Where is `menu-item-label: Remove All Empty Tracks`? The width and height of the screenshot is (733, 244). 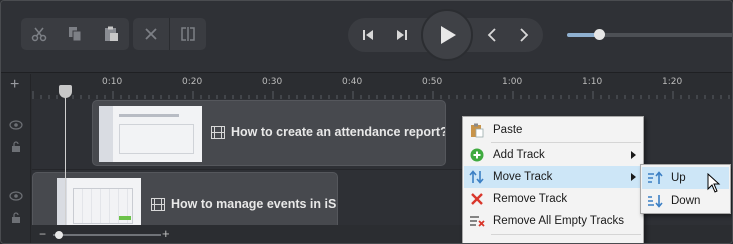
menu-item-label: Remove All Empty Tracks is located at coordinates (559, 221).